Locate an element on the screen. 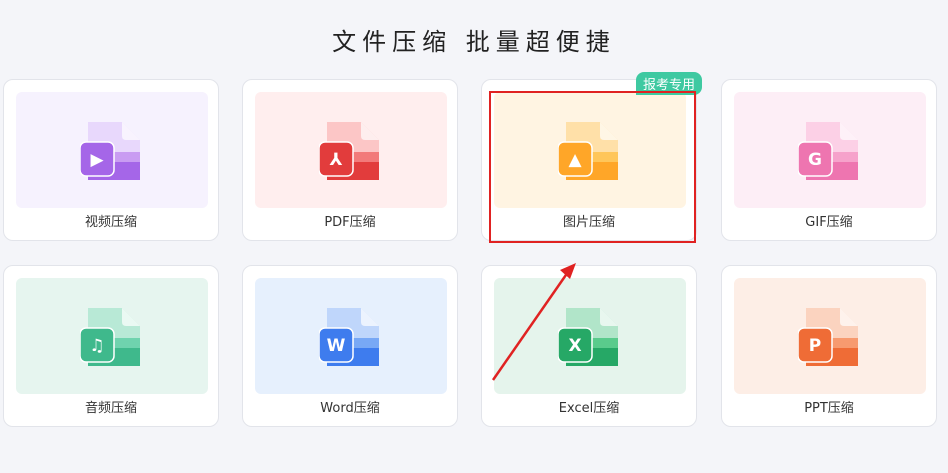  card-word-compress: W Word压缩 is located at coordinates (350, 346).